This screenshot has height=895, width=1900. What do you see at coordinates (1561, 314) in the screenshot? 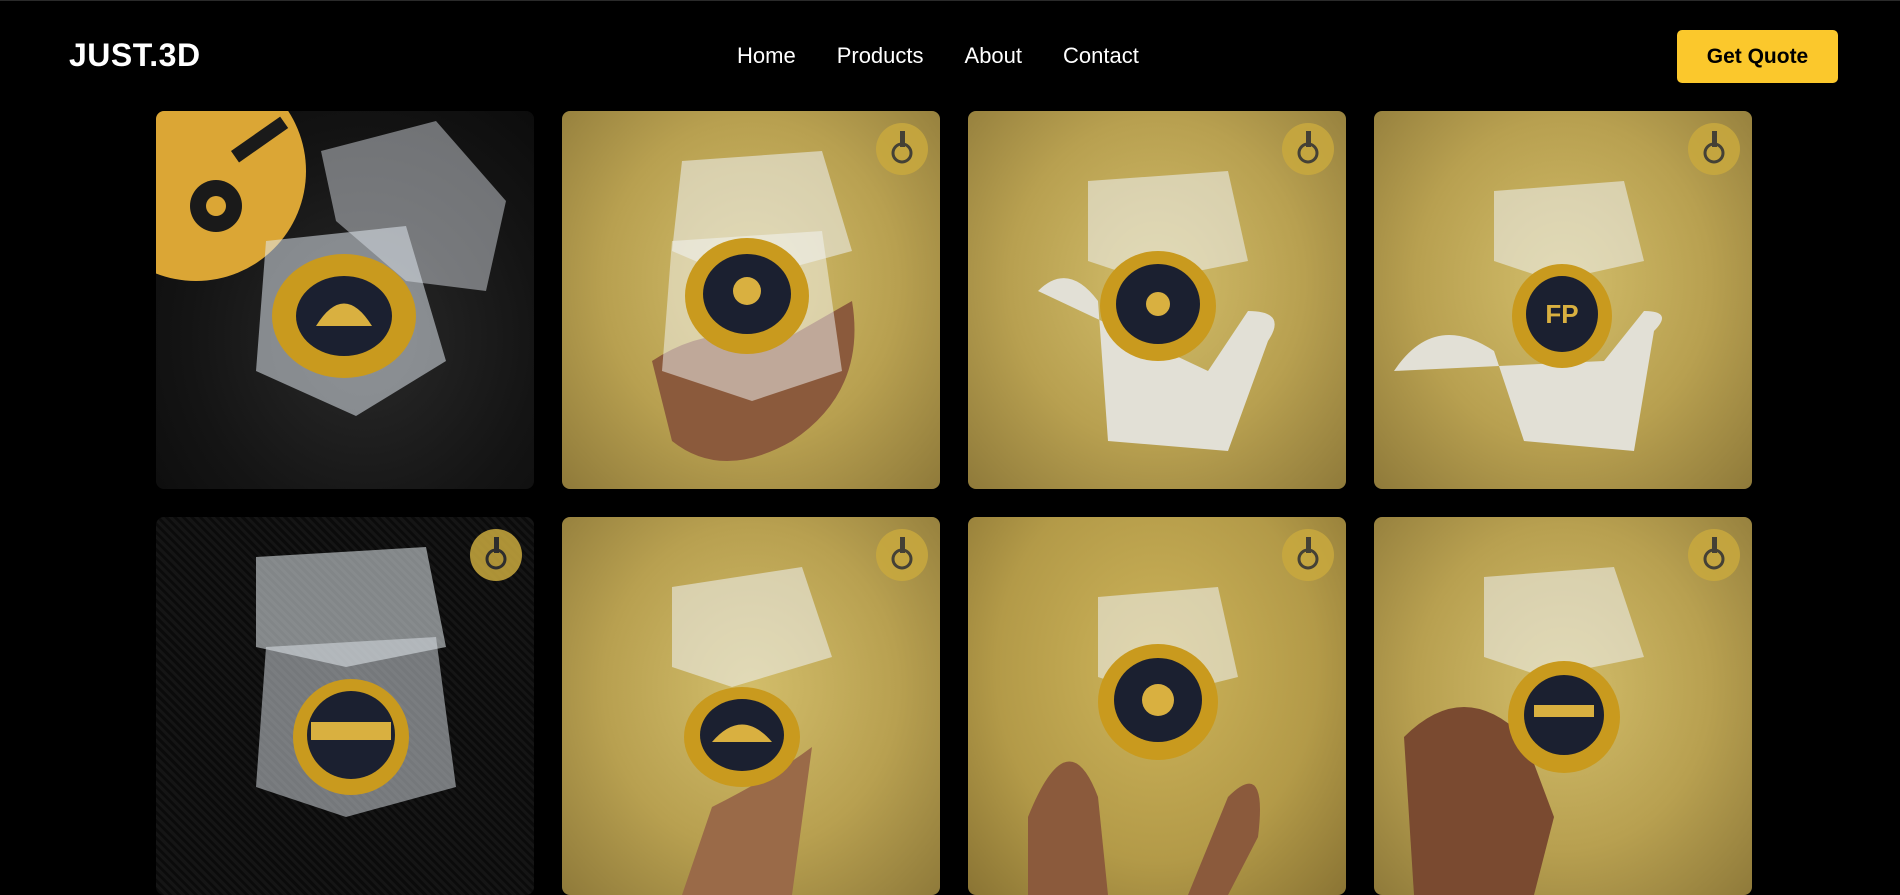
I see `svg-text: FP` at bounding box center [1561, 314].